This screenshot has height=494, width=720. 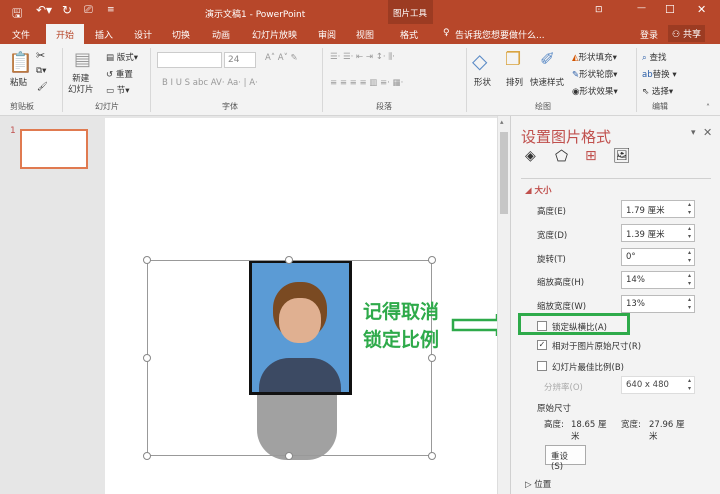 I want to click on tab-design: 设计, so click(x=143, y=34).